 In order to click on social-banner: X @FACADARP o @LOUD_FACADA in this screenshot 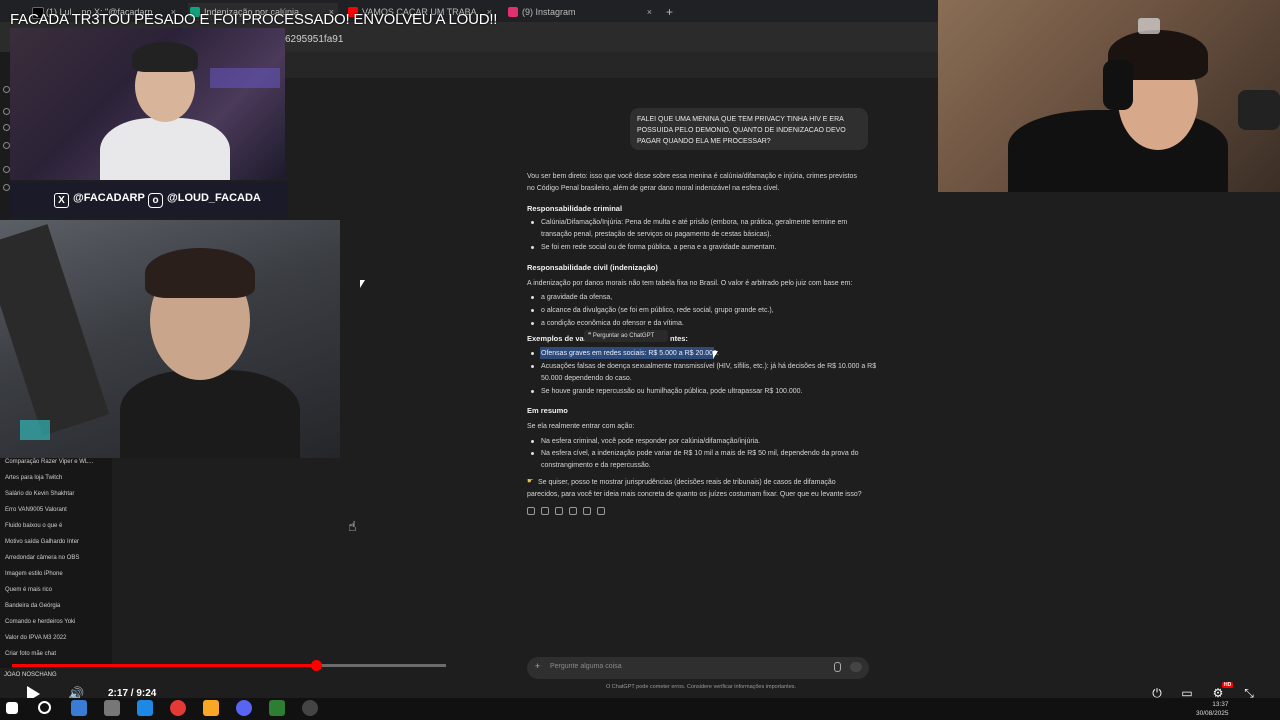, I will do `click(149, 200)`.